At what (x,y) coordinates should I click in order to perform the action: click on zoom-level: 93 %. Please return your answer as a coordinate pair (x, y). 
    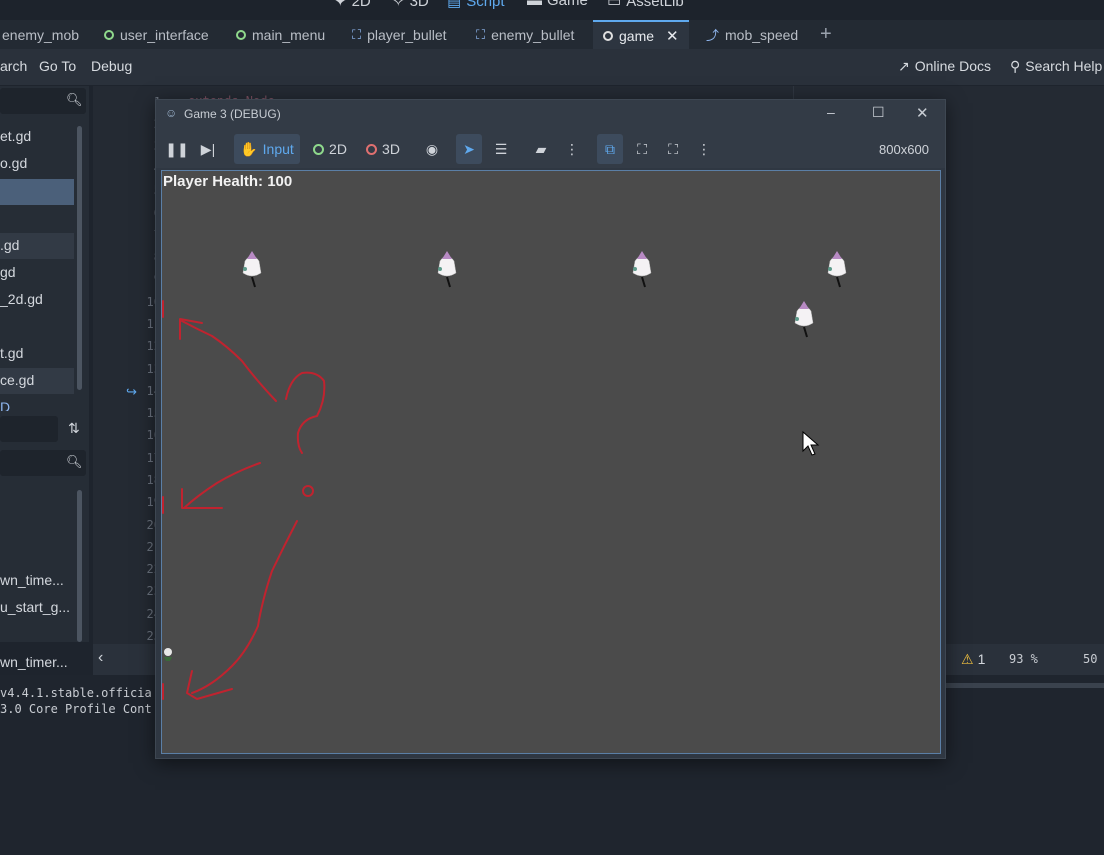
    Looking at the image, I should click on (1023, 659).